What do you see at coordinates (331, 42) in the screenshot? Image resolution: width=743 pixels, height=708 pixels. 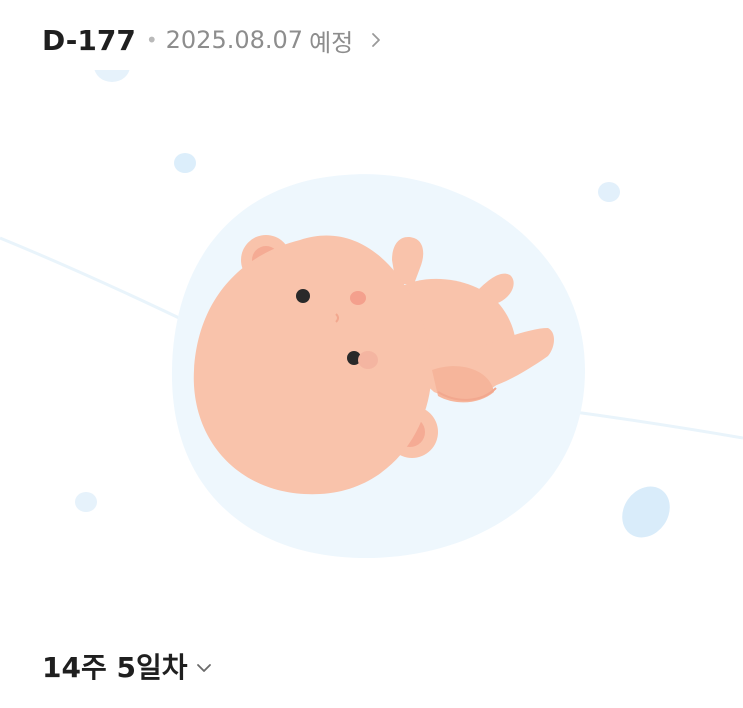 I see `due-label: 예정` at bounding box center [331, 42].